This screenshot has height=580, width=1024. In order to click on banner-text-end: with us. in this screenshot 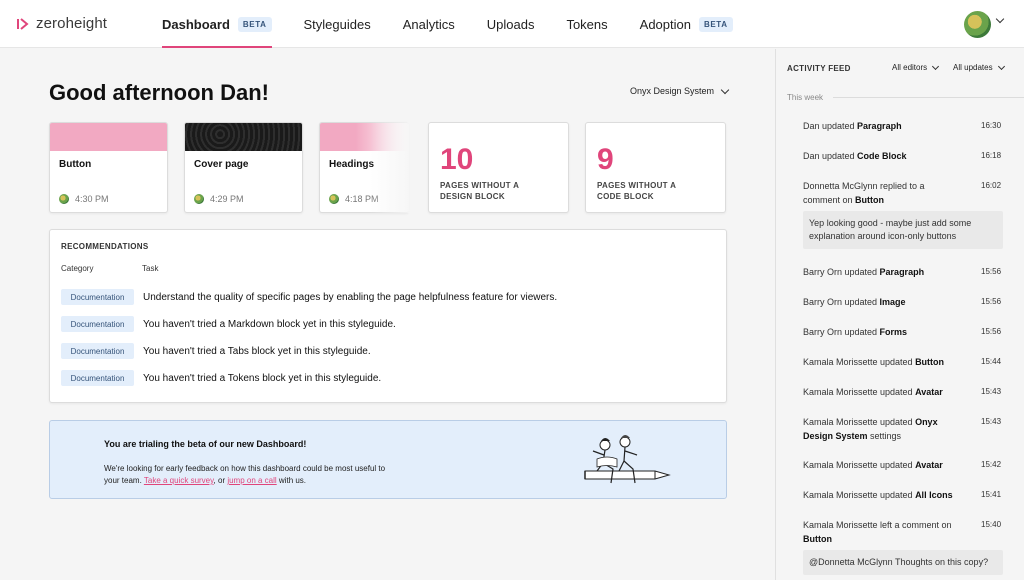, I will do `click(291, 480)`.